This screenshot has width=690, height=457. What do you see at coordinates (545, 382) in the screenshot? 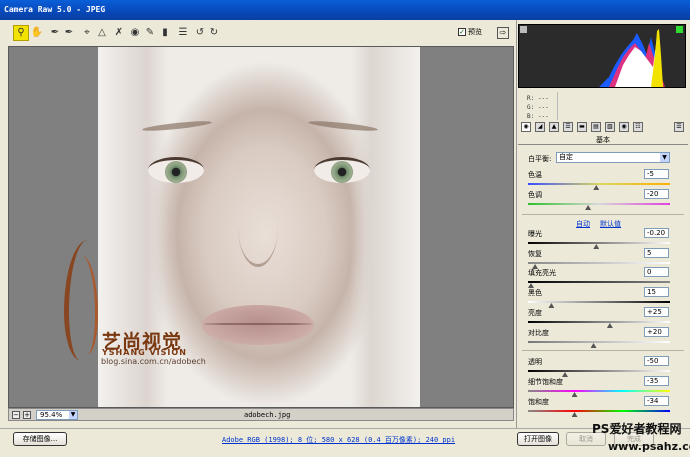
I see `slider-label: 细节饱和度` at bounding box center [545, 382].